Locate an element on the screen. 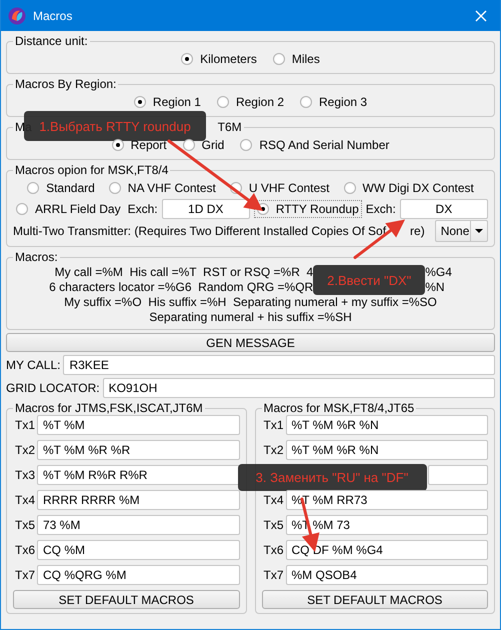  macro-field: %T %M R%R R%R is located at coordinates (138, 475).